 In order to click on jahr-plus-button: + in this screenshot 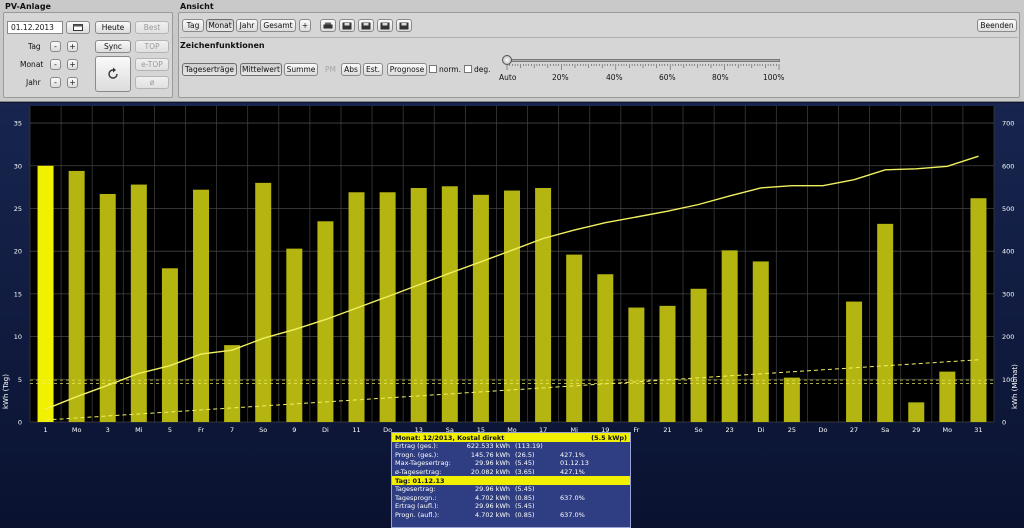, I will do `click(72, 82)`.